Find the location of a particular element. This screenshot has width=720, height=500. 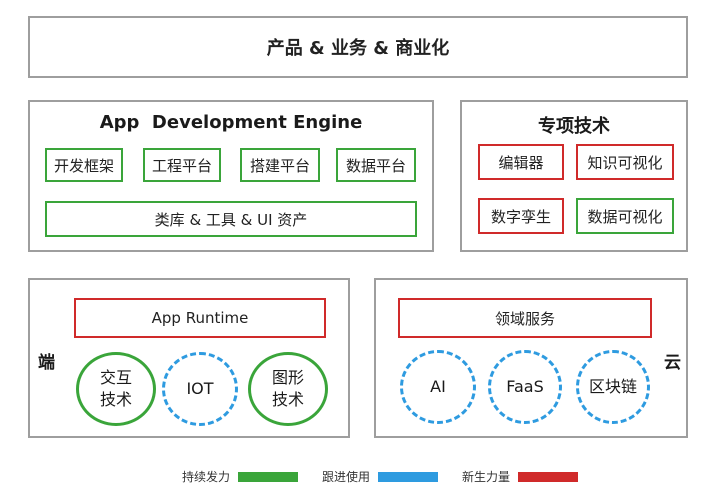

engine-module-engineering-platform: 工程平台 is located at coordinates (182, 165).